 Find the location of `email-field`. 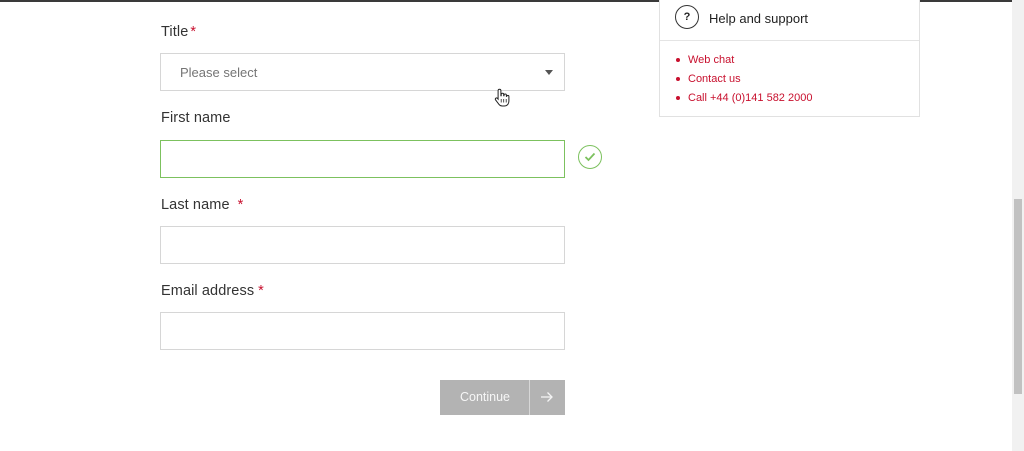

email-field is located at coordinates (362, 331).